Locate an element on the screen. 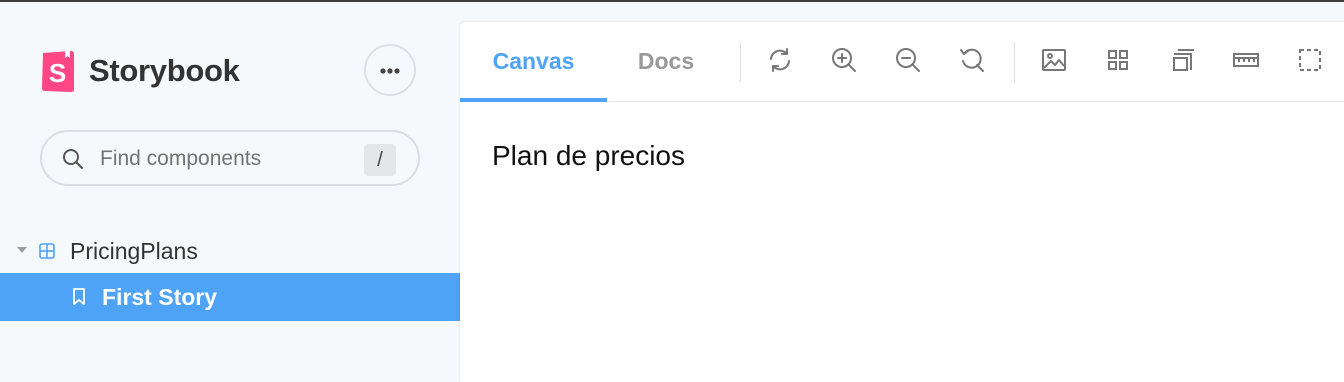 The width and height of the screenshot is (1344, 382). story-preview-text: Plan de precios is located at coordinates (589, 155).